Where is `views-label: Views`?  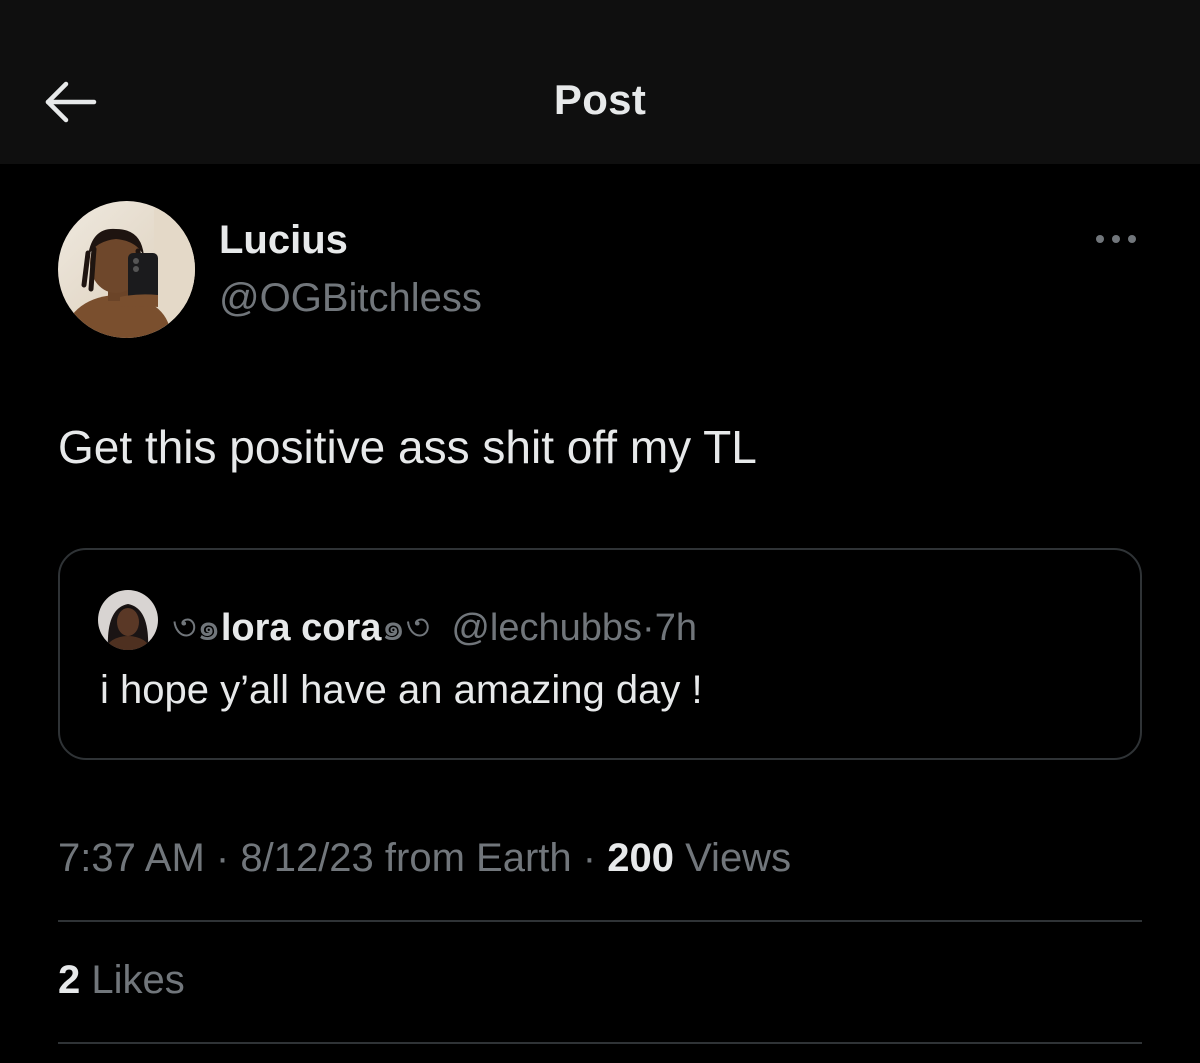
views-label: Views is located at coordinates (738, 858).